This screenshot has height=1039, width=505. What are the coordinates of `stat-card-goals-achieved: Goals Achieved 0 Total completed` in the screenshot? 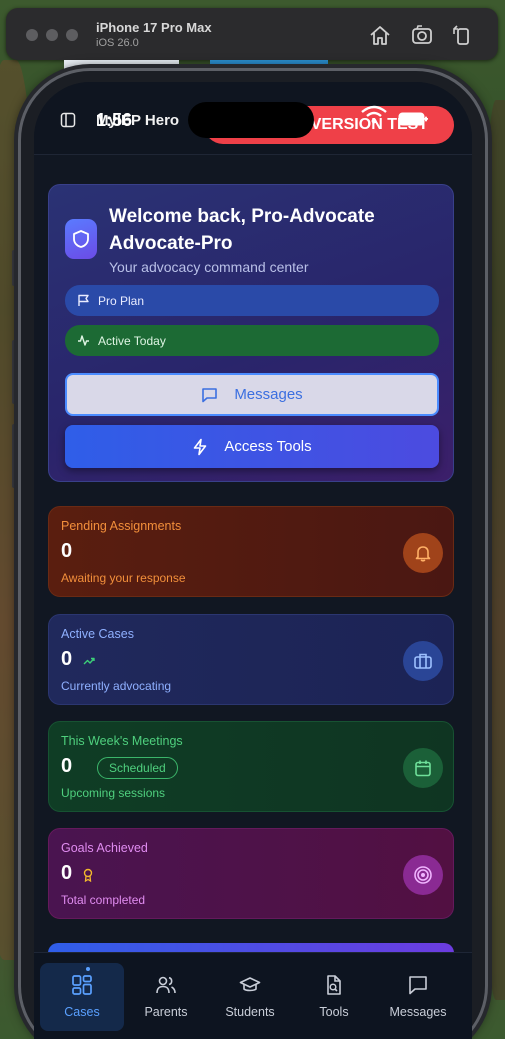 It's located at (251, 873).